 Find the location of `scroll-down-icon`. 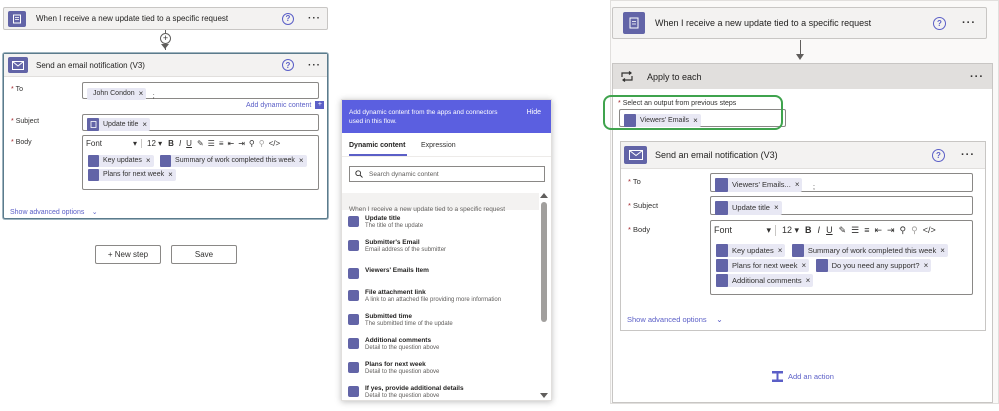

scroll-down-icon is located at coordinates (544, 395).